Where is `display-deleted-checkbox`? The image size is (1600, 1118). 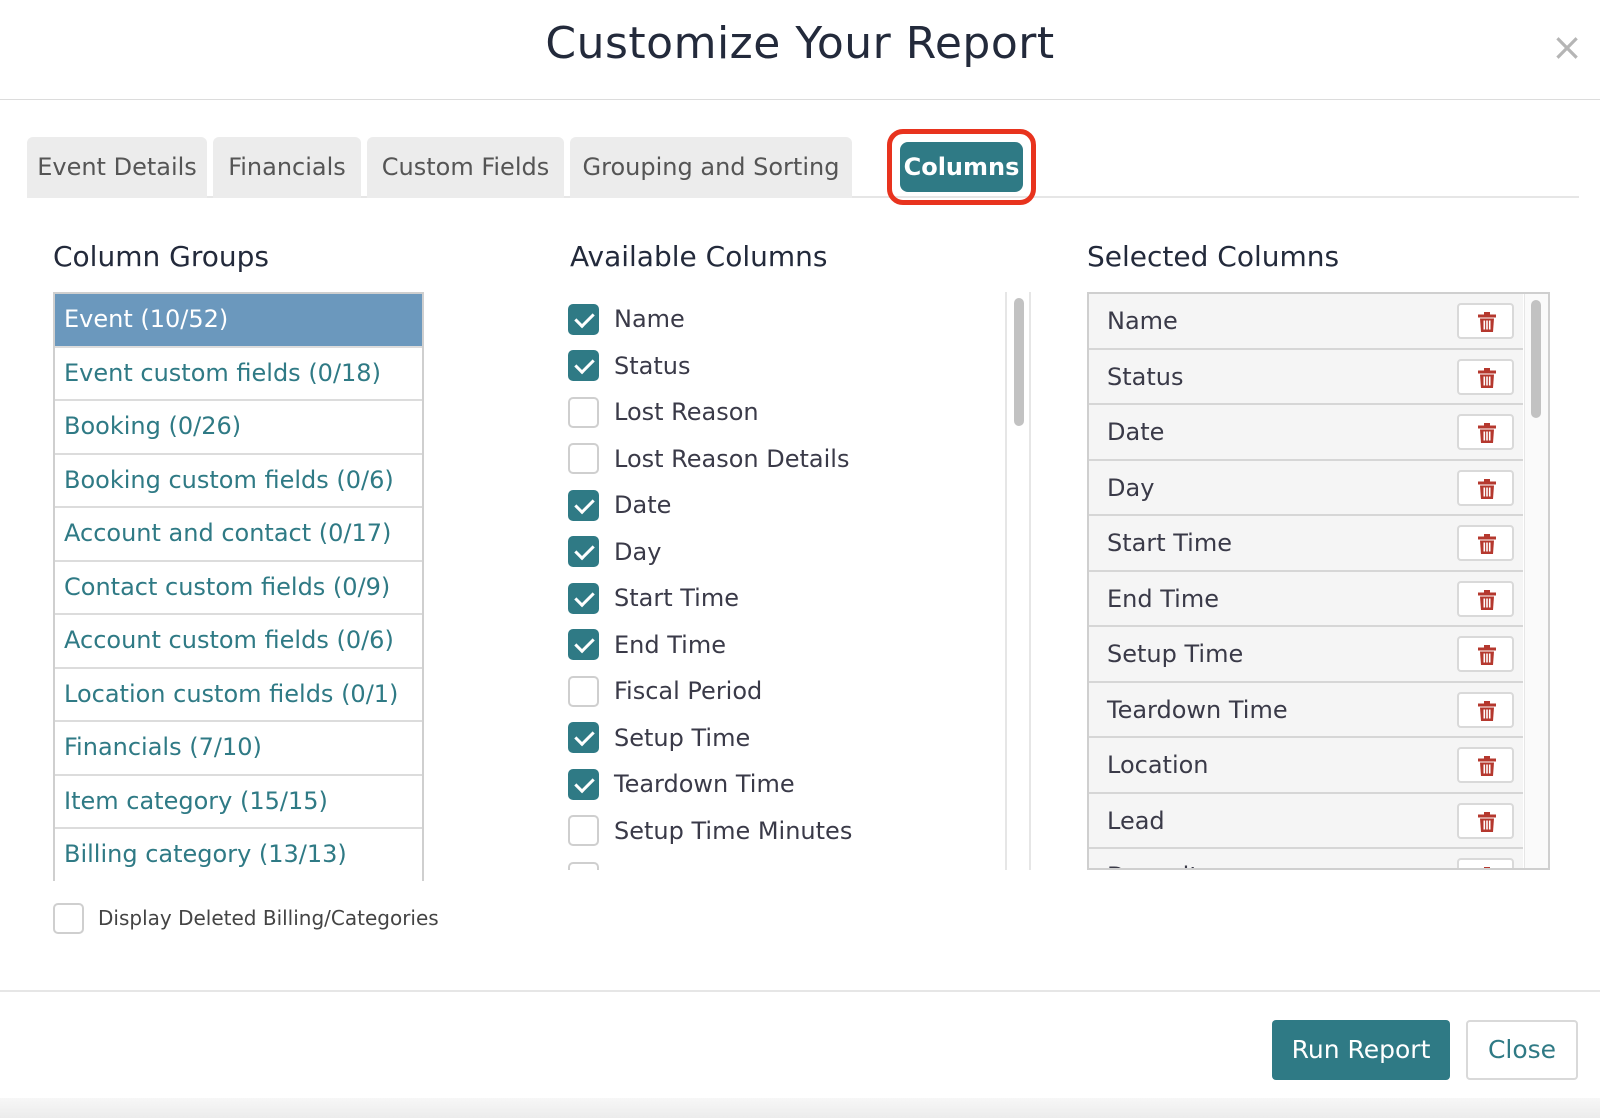 display-deleted-checkbox is located at coordinates (68, 918).